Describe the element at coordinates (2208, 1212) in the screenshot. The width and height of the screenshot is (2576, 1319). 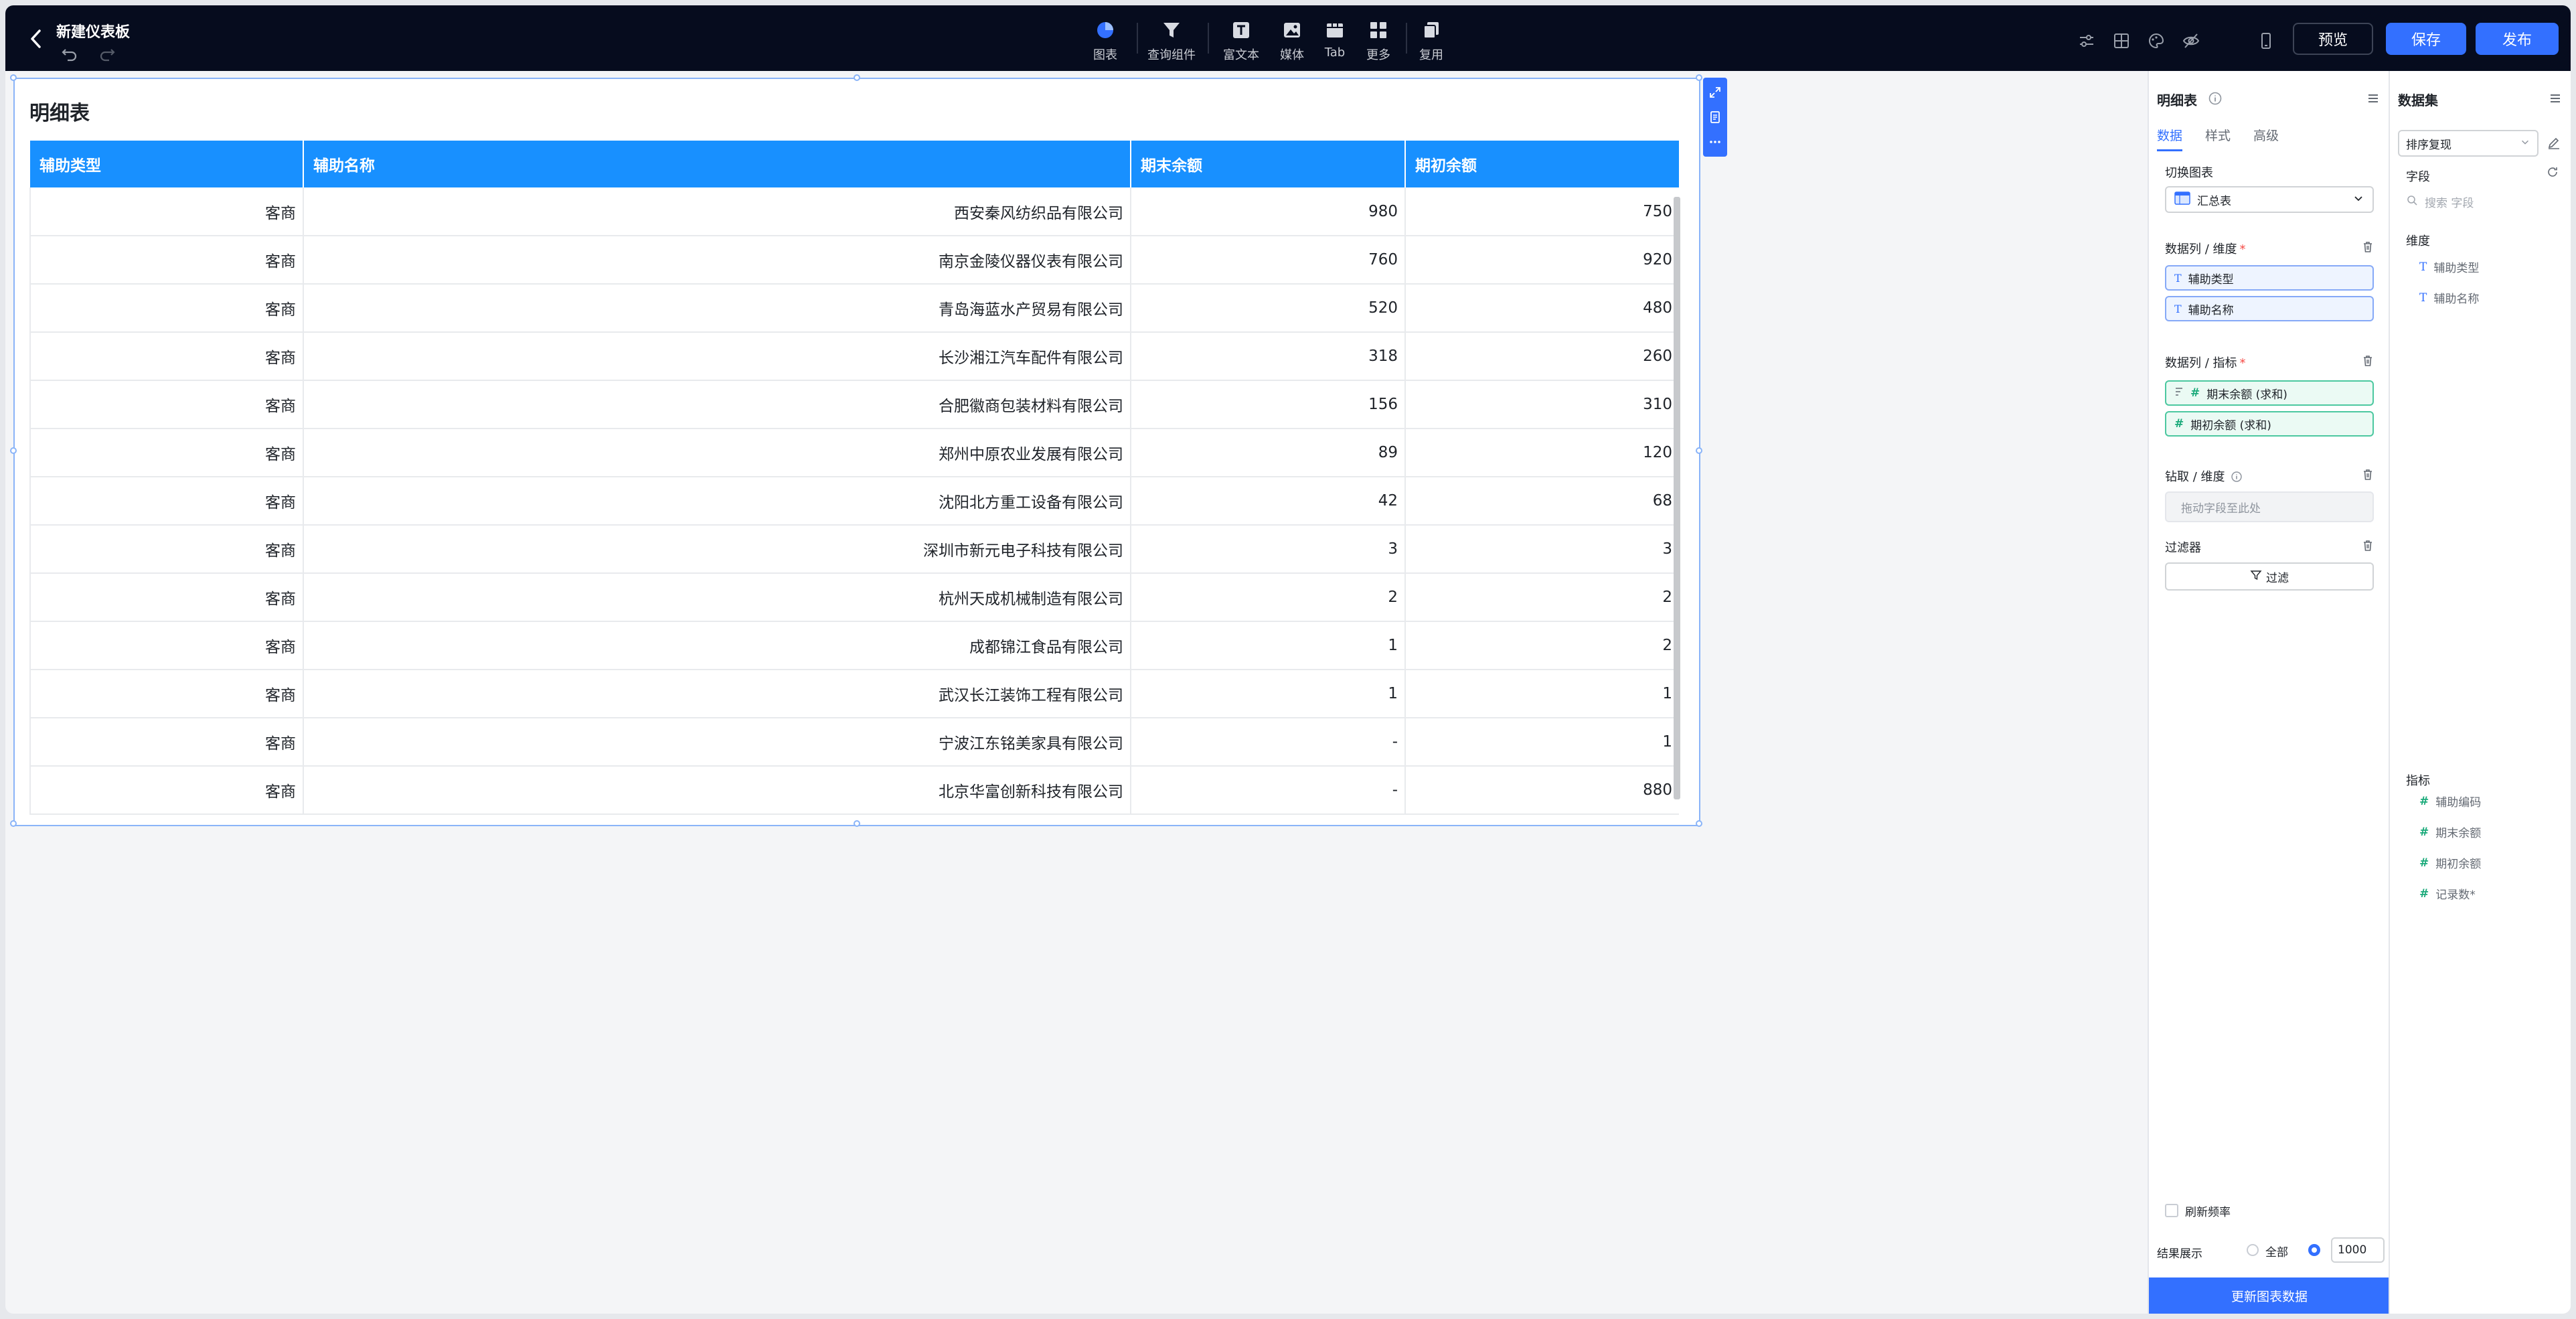
I see `refresh-label: 刷新频率` at that location.